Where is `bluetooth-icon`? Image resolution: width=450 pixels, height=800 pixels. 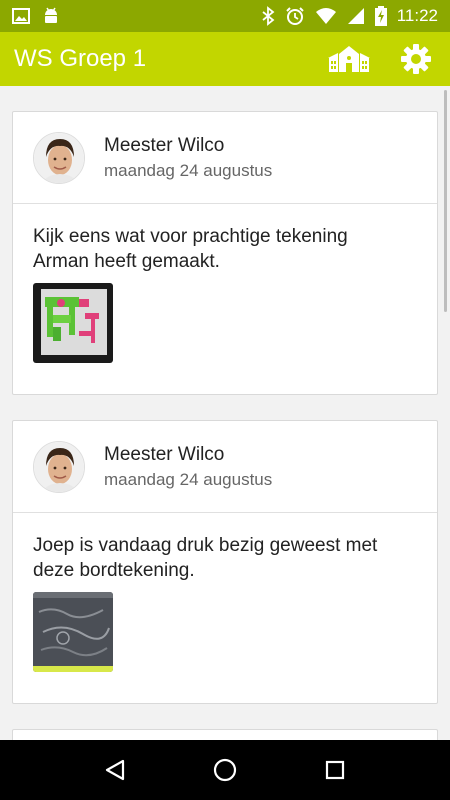 bluetooth-icon is located at coordinates (268, 16).